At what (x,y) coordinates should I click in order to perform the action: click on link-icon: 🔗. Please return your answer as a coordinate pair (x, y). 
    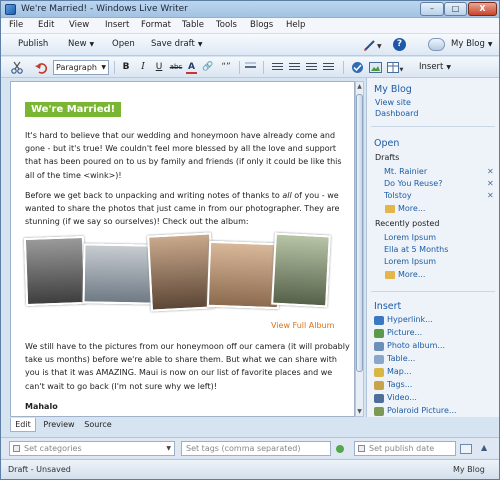
    Looking at the image, I should click on (208, 67).